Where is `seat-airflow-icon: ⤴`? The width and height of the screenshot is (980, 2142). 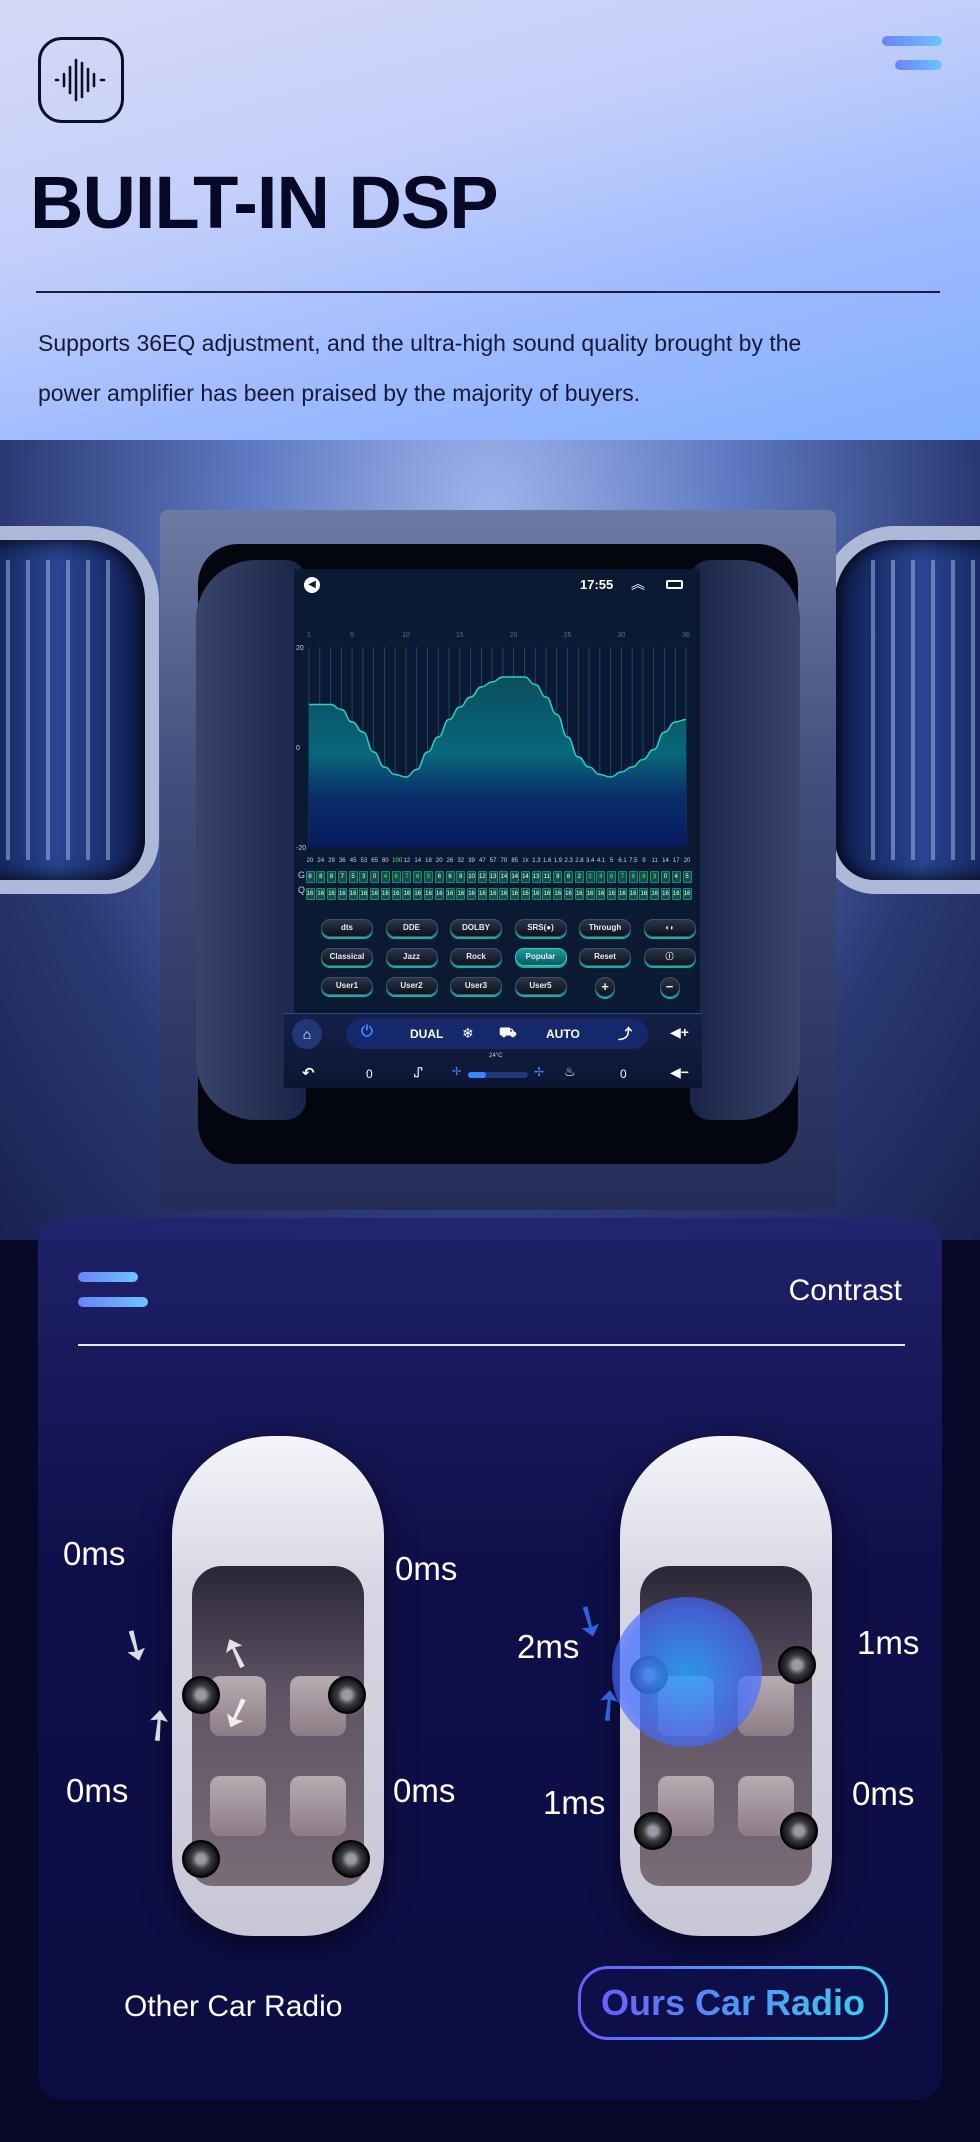
seat-airflow-icon: ⤴ is located at coordinates (625, 1034).